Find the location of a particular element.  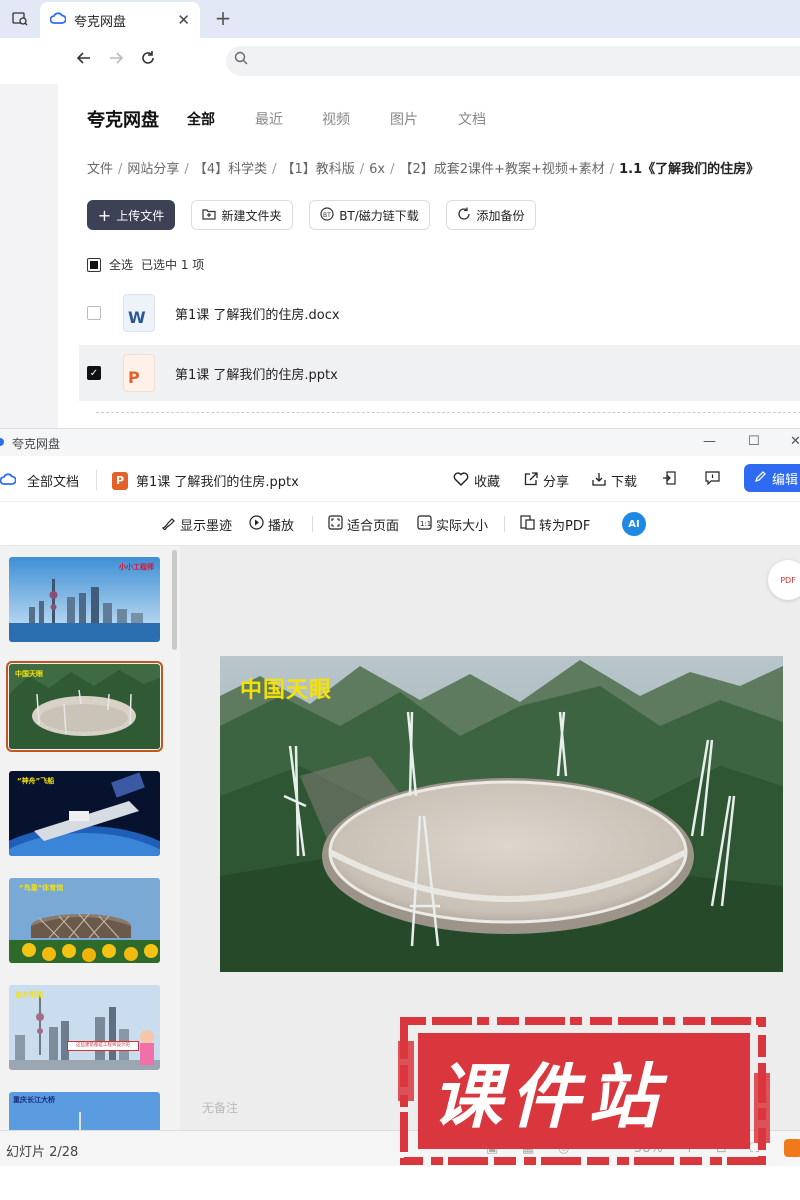

play-slideshow-icon is located at coordinates (792, 1148).